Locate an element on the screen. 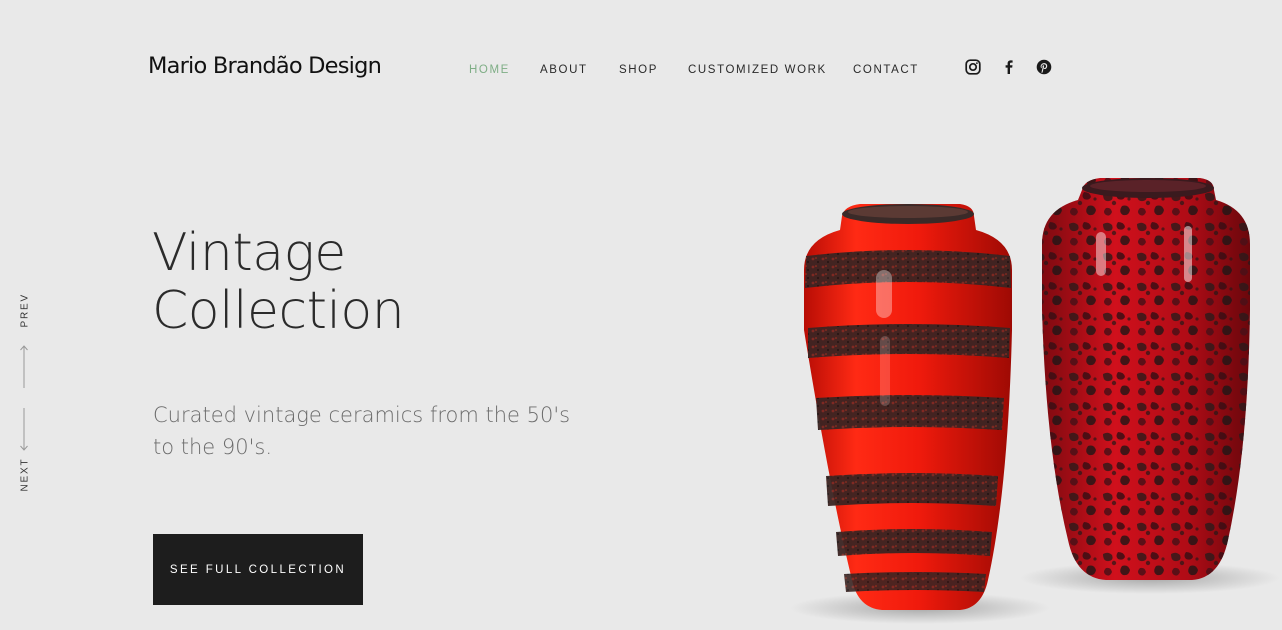 Image resolution: width=1282 pixels, height=630 pixels. next-label: NEXT is located at coordinates (25, 475).